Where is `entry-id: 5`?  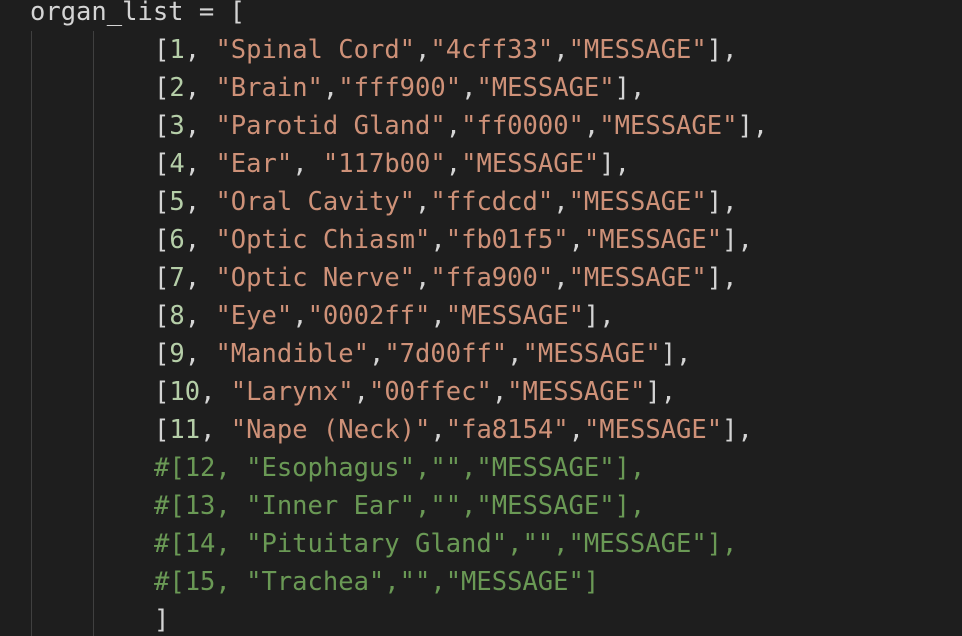
entry-id: 5 is located at coordinates (177, 202).